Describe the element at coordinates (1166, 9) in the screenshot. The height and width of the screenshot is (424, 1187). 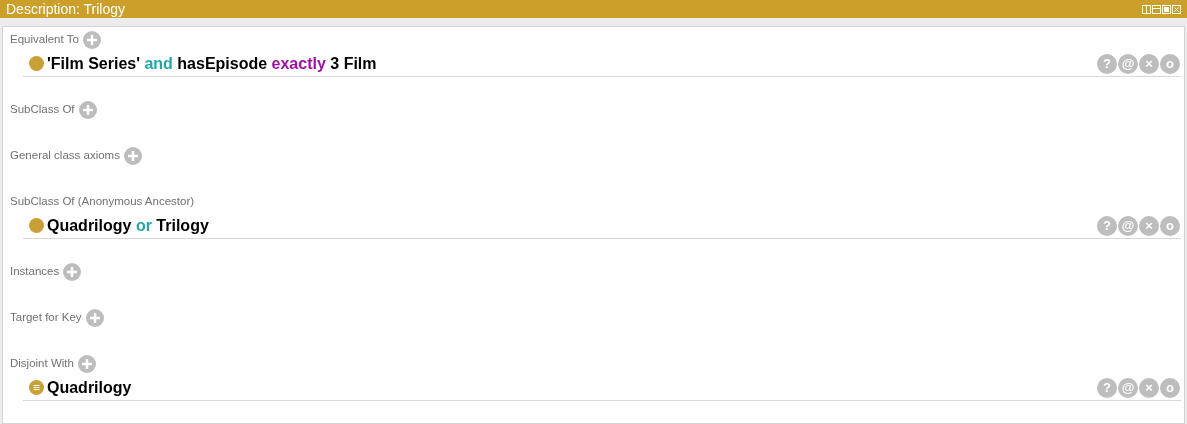
I see `maximize-icon` at that location.